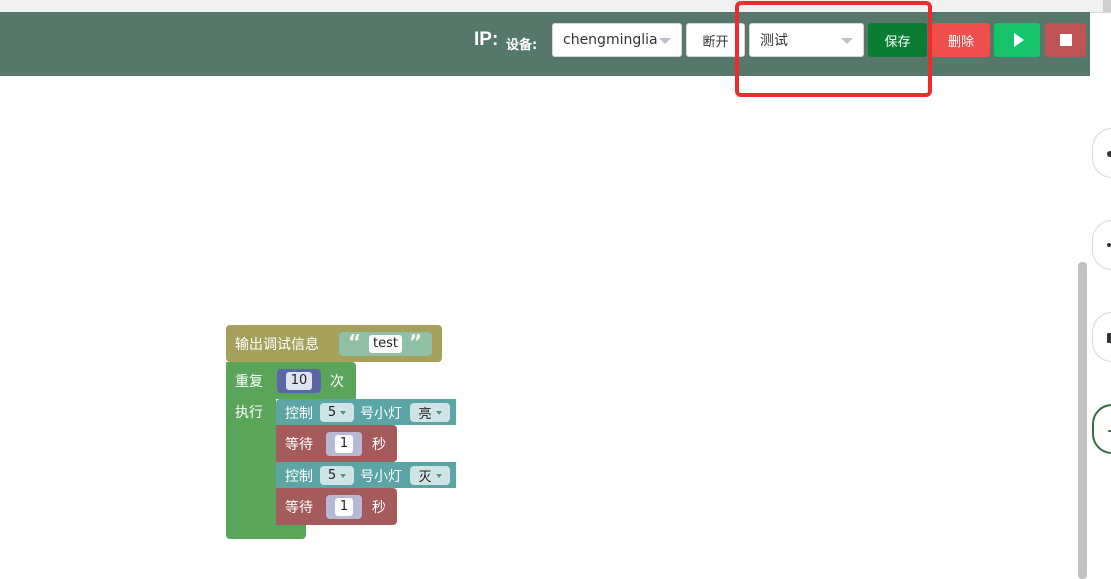 The width and height of the screenshot is (1111, 579). Describe the element at coordinates (486, 39) in the screenshot. I see `ip-label: IP:` at that location.